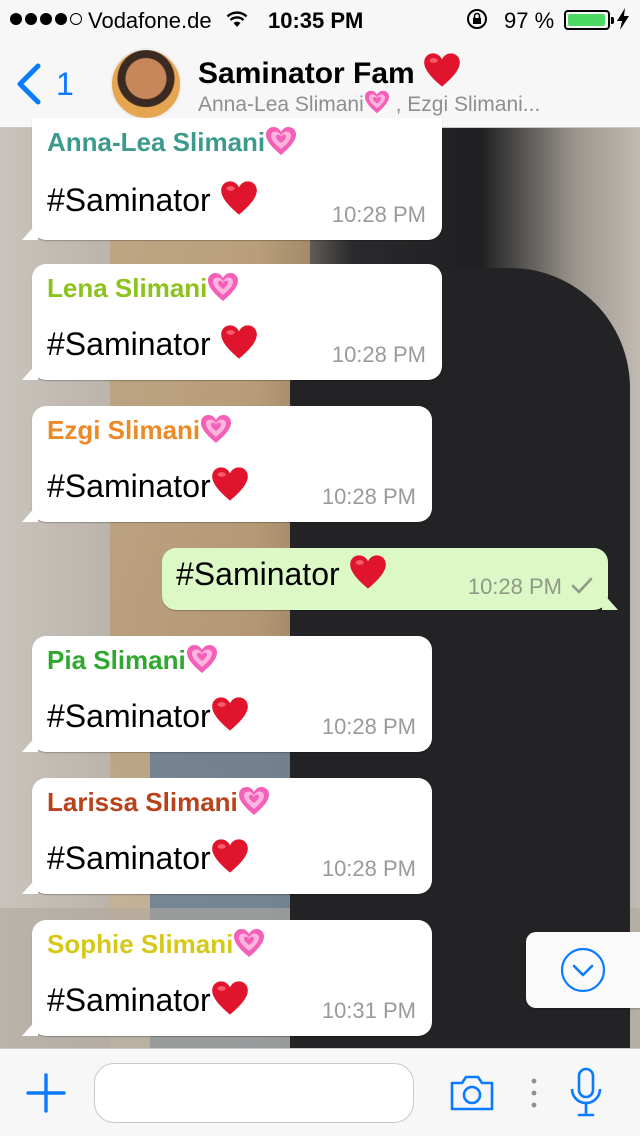  I want to click on message-sender: Larissa Slimani, so click(158, 802).